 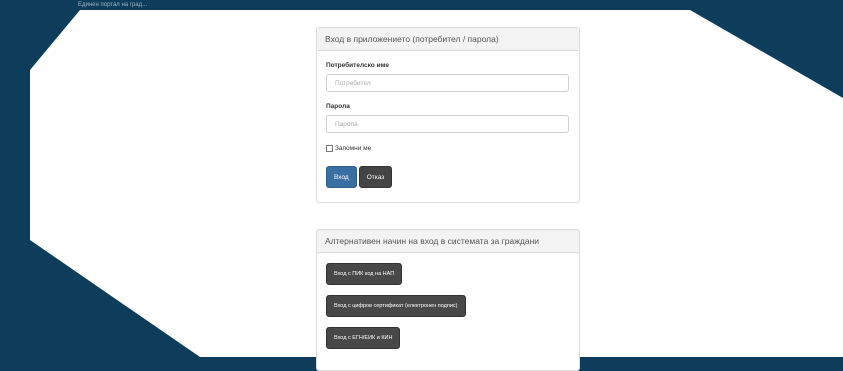 What do you see at coordinates (329, 148) in the screenshot?
I see `remember-checkbox` at bounding box center [329, 148].